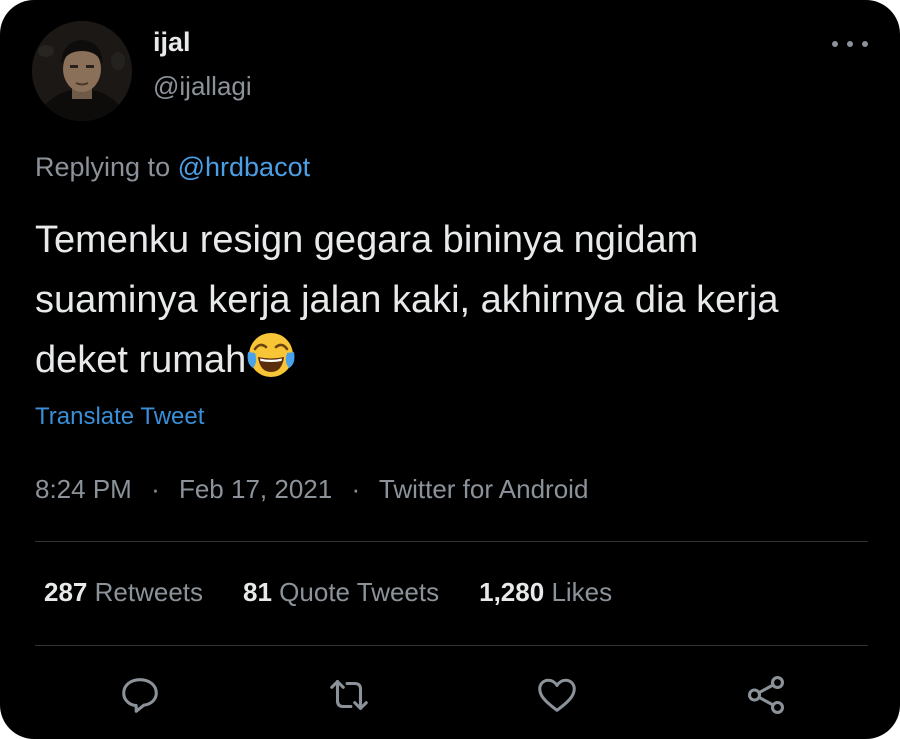 Image resolution: width=900 pixels, height=739 pixels. What do you see at coordinates (512, 592) in the screenshot?
I see `likes-count: 1,280` at bounding box center [512, 592].